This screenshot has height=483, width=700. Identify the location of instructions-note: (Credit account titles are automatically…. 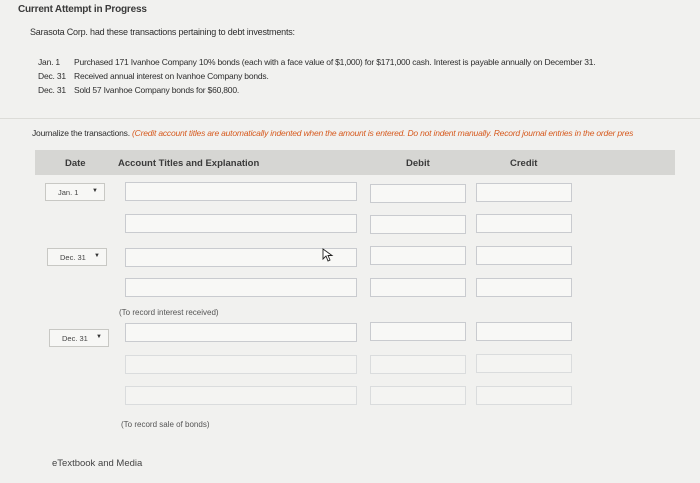
(383, 133).